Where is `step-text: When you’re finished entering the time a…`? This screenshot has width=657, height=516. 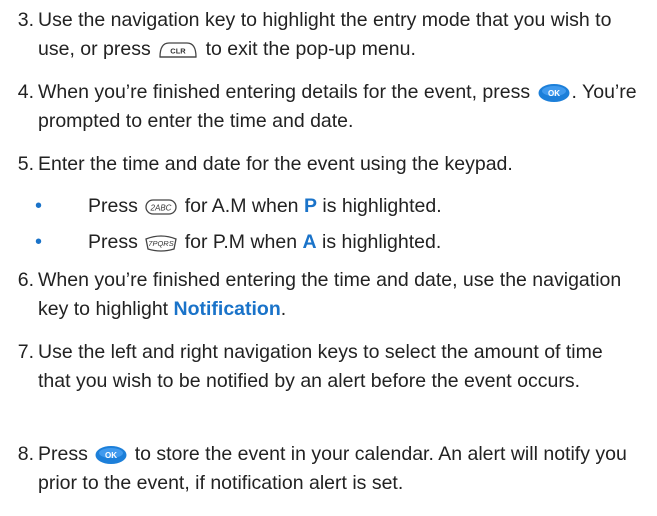
step-text: When you’re finished entering the time a… is located at coordinates (330, 294).